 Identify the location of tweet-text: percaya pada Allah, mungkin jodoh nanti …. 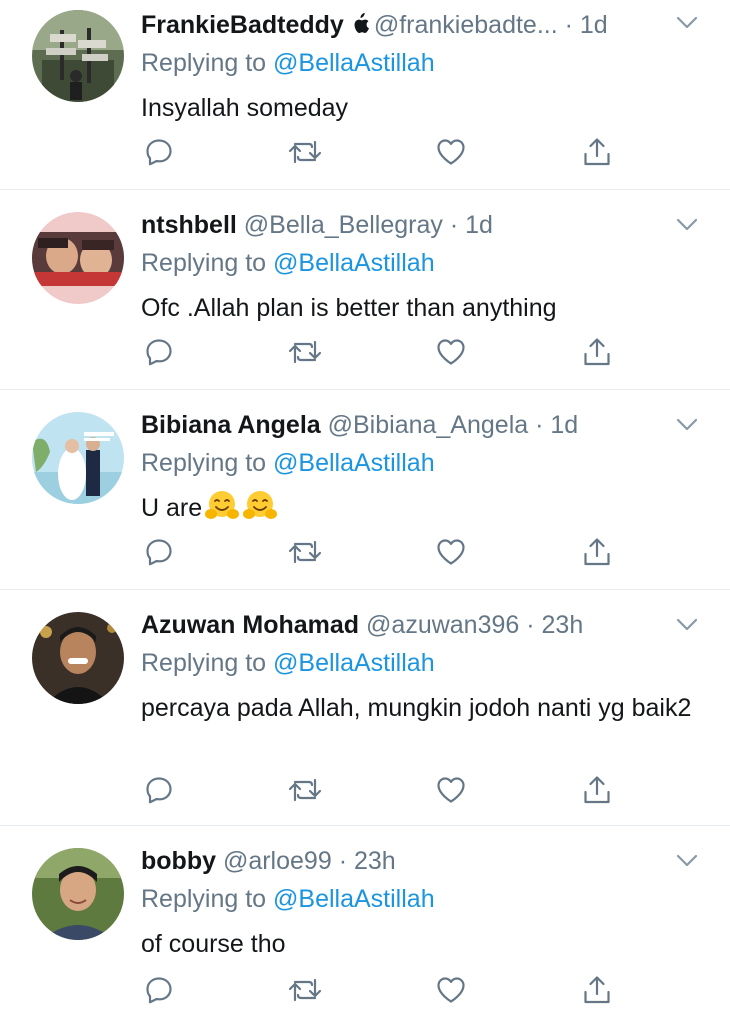
(416, 708).